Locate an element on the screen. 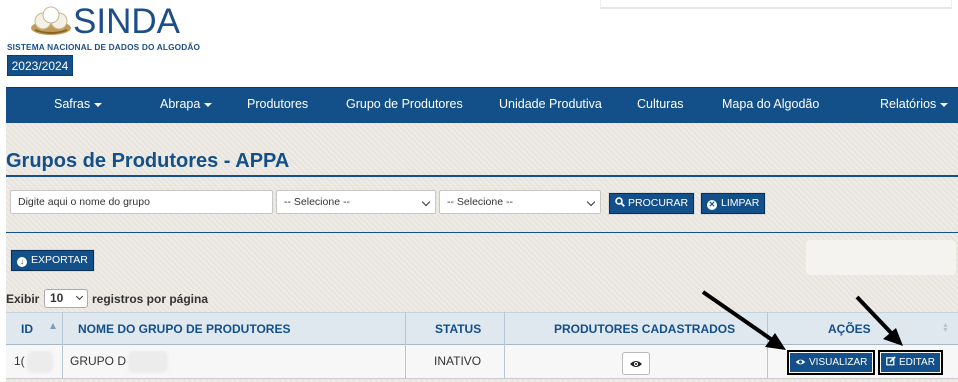 Image resolution: width=958 pixels, height=382 pixels. nav-abrapa: Abrapa is located at coordinates (186, 105).